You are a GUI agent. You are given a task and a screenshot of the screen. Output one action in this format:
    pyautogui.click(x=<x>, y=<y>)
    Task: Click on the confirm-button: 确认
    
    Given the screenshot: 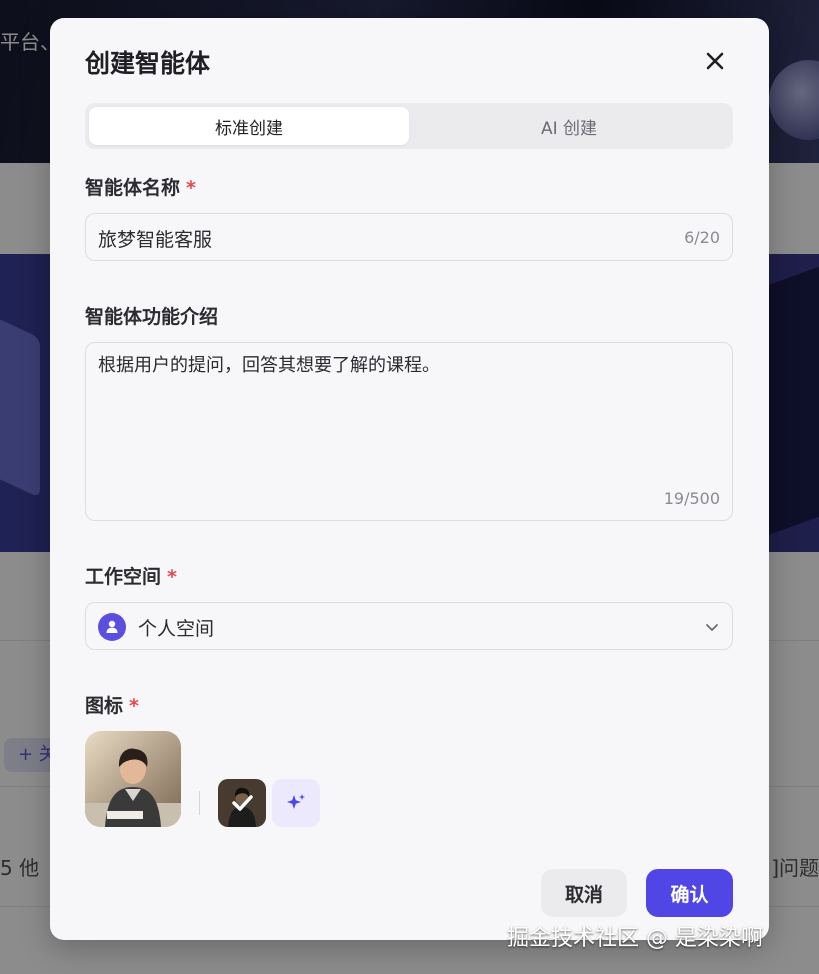 What is the action you would take?
    pyautogui.click(x=689, y=893)
    